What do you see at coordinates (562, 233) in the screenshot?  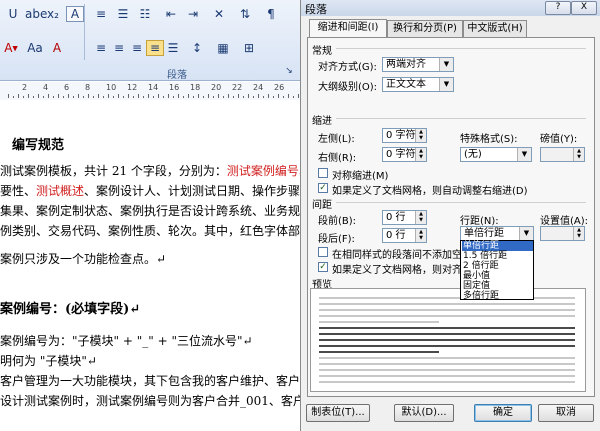 I see `spacing-at-spinner: ▲ ▼` at bounding box center [562, 233].